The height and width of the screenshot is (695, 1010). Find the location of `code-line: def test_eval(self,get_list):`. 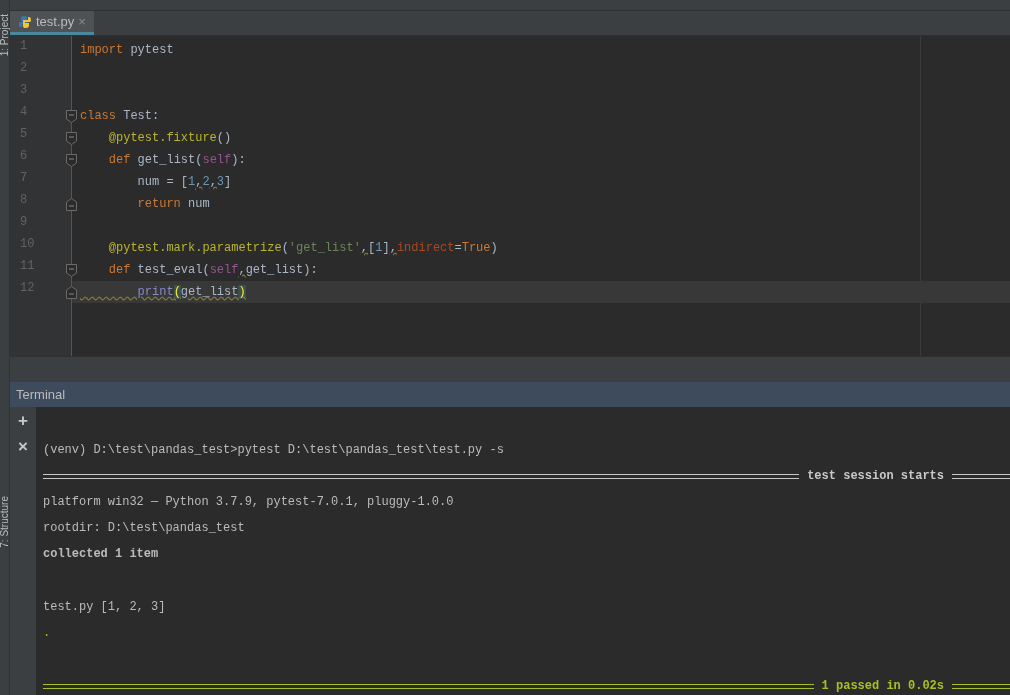

code-line: def test_eval(self,get_list): is located at coordinates (212, 270).